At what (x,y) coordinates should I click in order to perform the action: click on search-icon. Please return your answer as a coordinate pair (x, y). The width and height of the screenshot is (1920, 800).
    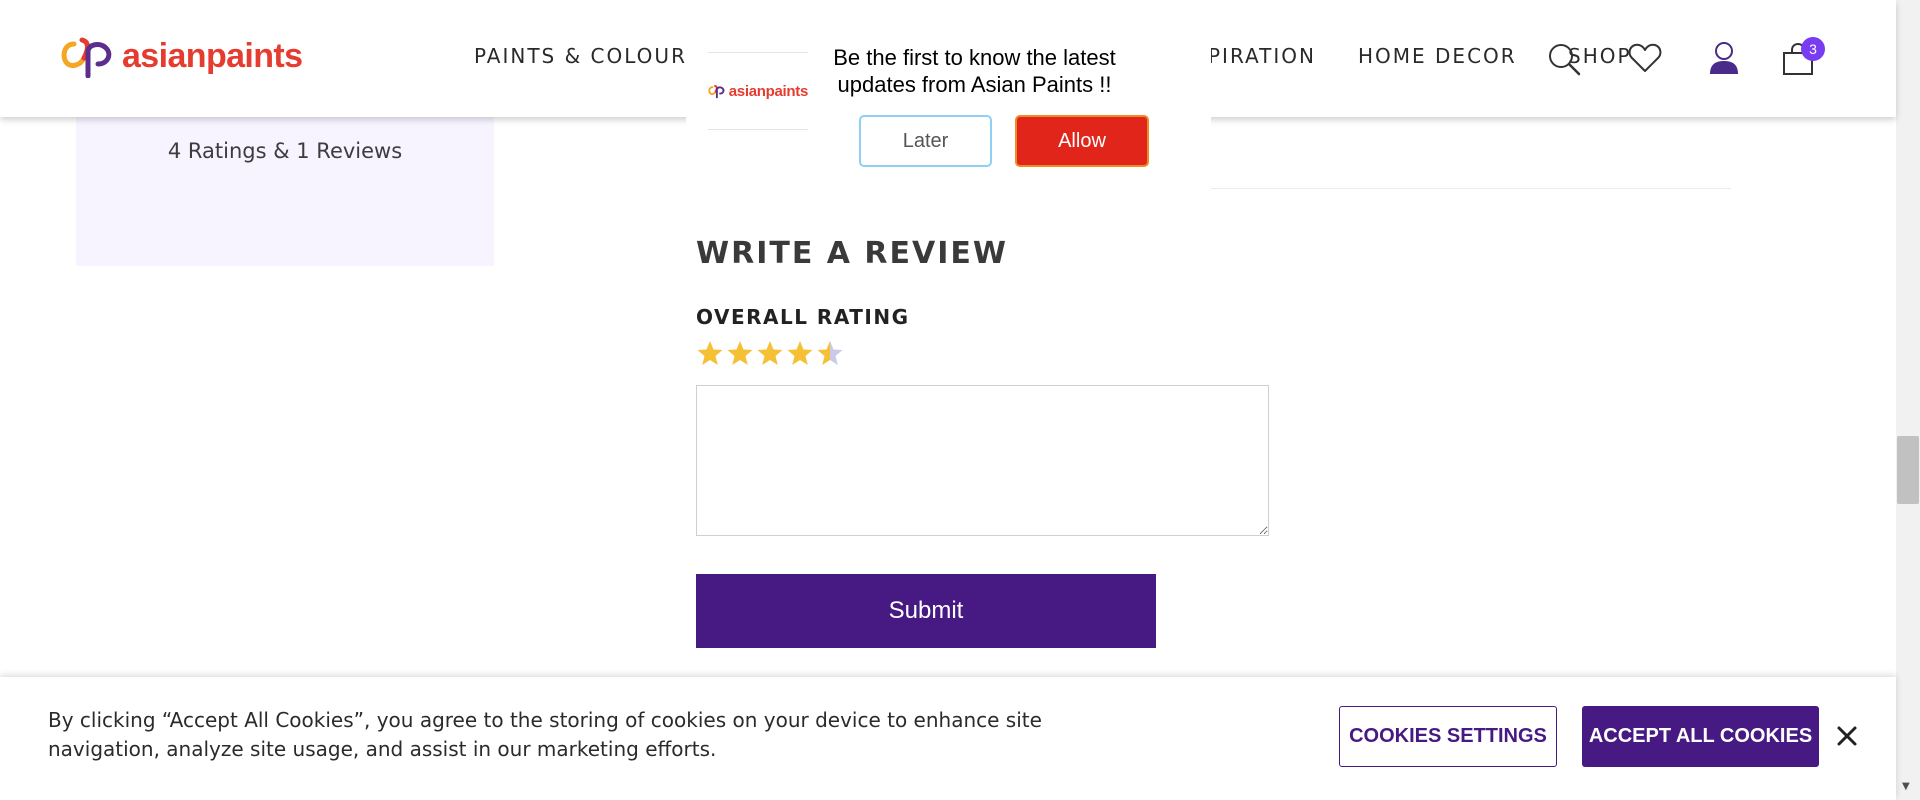
    Looking at the image, I should click on (1565, 60).